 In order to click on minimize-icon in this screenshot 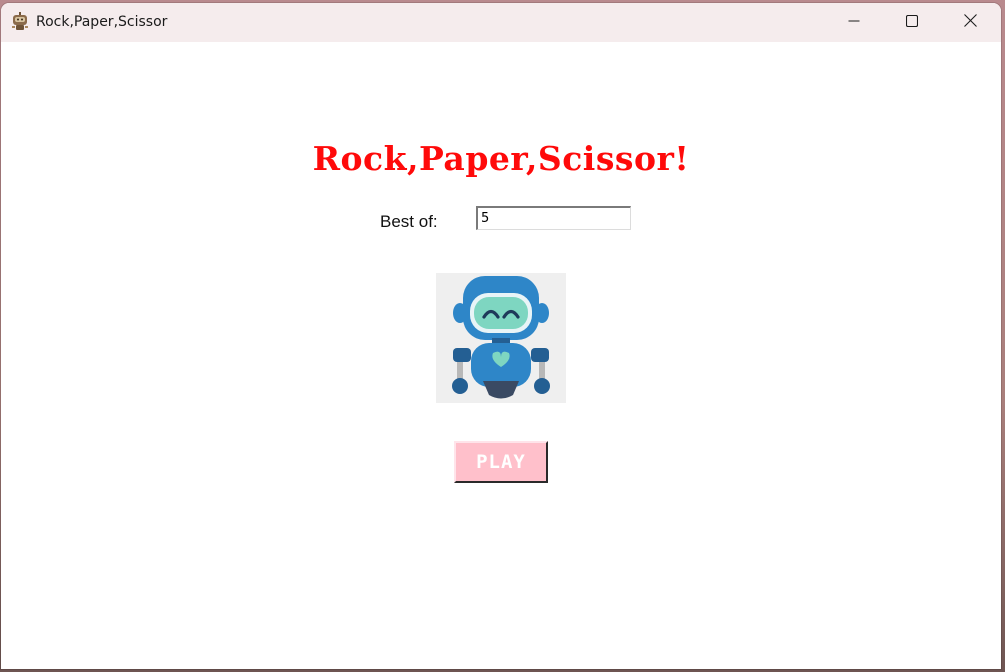, I will do `click(854, 23)`.